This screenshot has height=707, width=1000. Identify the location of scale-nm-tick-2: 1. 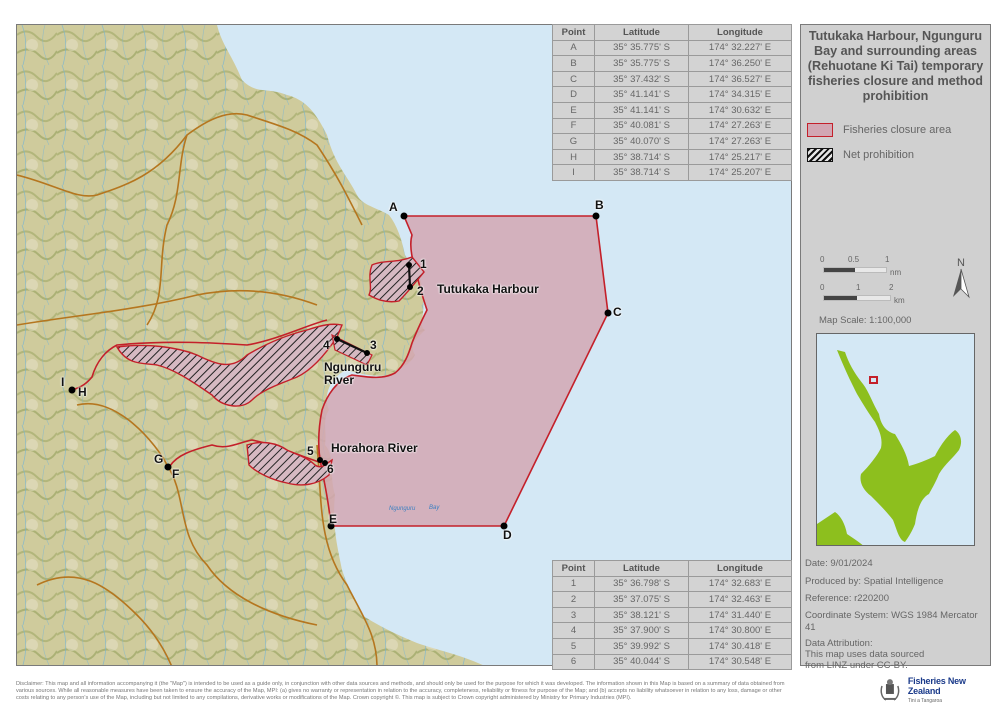
(887, 259).